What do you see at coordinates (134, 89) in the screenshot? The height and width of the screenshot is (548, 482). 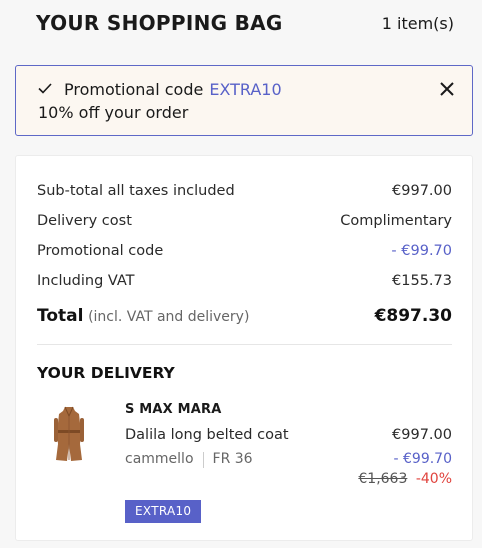 I see `promo-label: Promotional code` at bounding box center [134, 89].